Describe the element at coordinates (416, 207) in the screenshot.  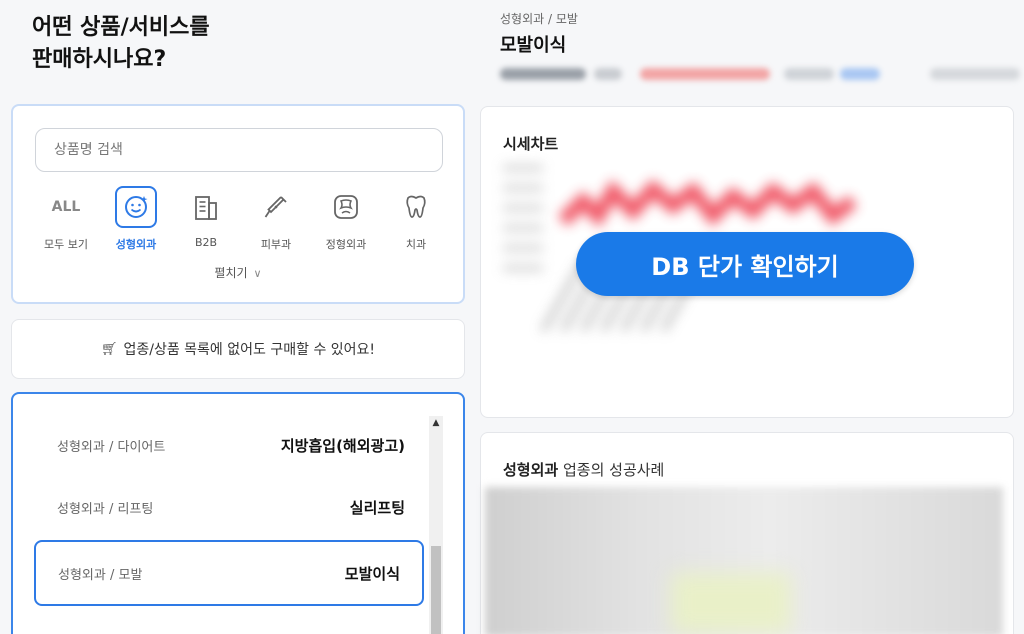
I see `tooth-icon` at that location.